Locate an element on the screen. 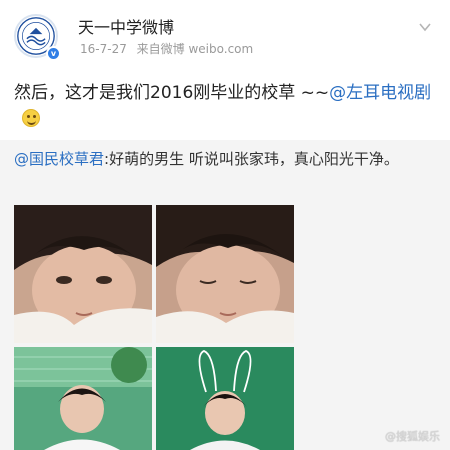 This screenshot has height=450, width=450. repost-mention-link: @国民校草君 is located at coordinates (59, 159).